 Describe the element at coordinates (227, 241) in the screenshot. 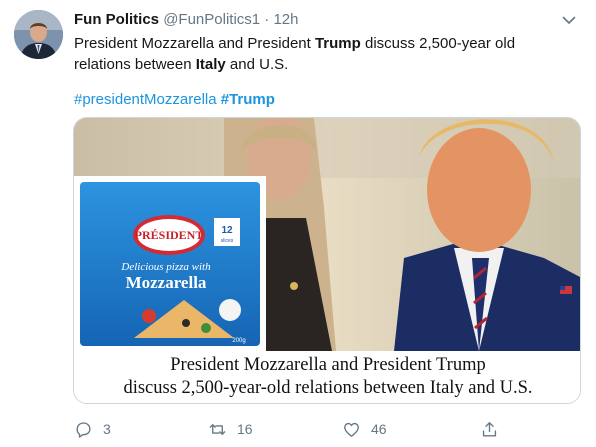

I see `package-count-unit: slices` at that location.